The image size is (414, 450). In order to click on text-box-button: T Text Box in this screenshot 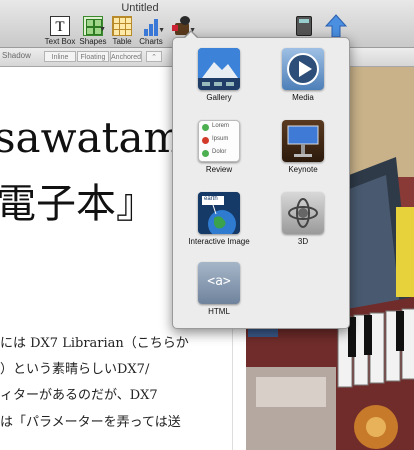, I will do `click(60, 31)`.